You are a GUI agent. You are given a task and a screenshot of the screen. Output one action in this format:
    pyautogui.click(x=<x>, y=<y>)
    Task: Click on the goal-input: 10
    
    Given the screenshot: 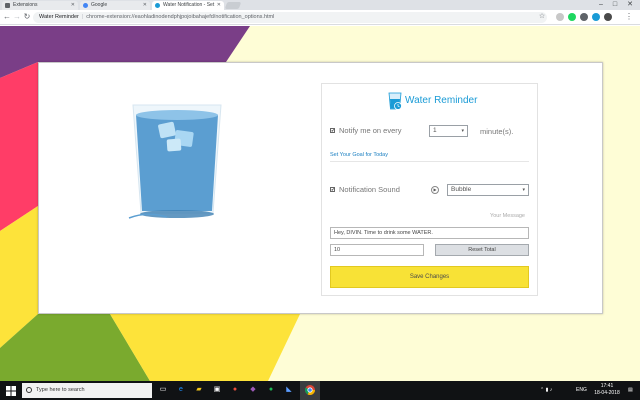 What is the action you would take?
    pyautogui.click(x=377, y=250)
    